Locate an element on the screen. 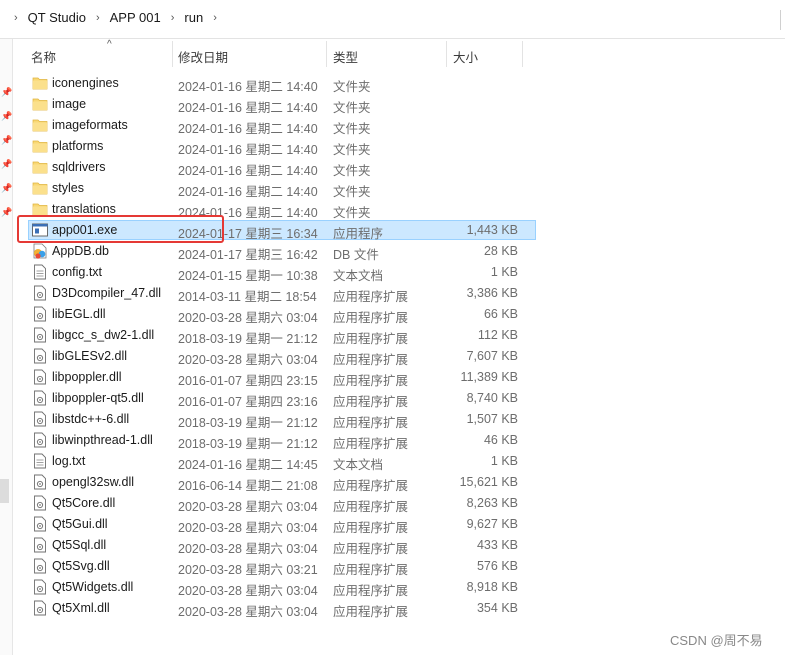 This screenshot has width=785, height=655. column-date: 修改日期 is located at coordinates (203, 56).